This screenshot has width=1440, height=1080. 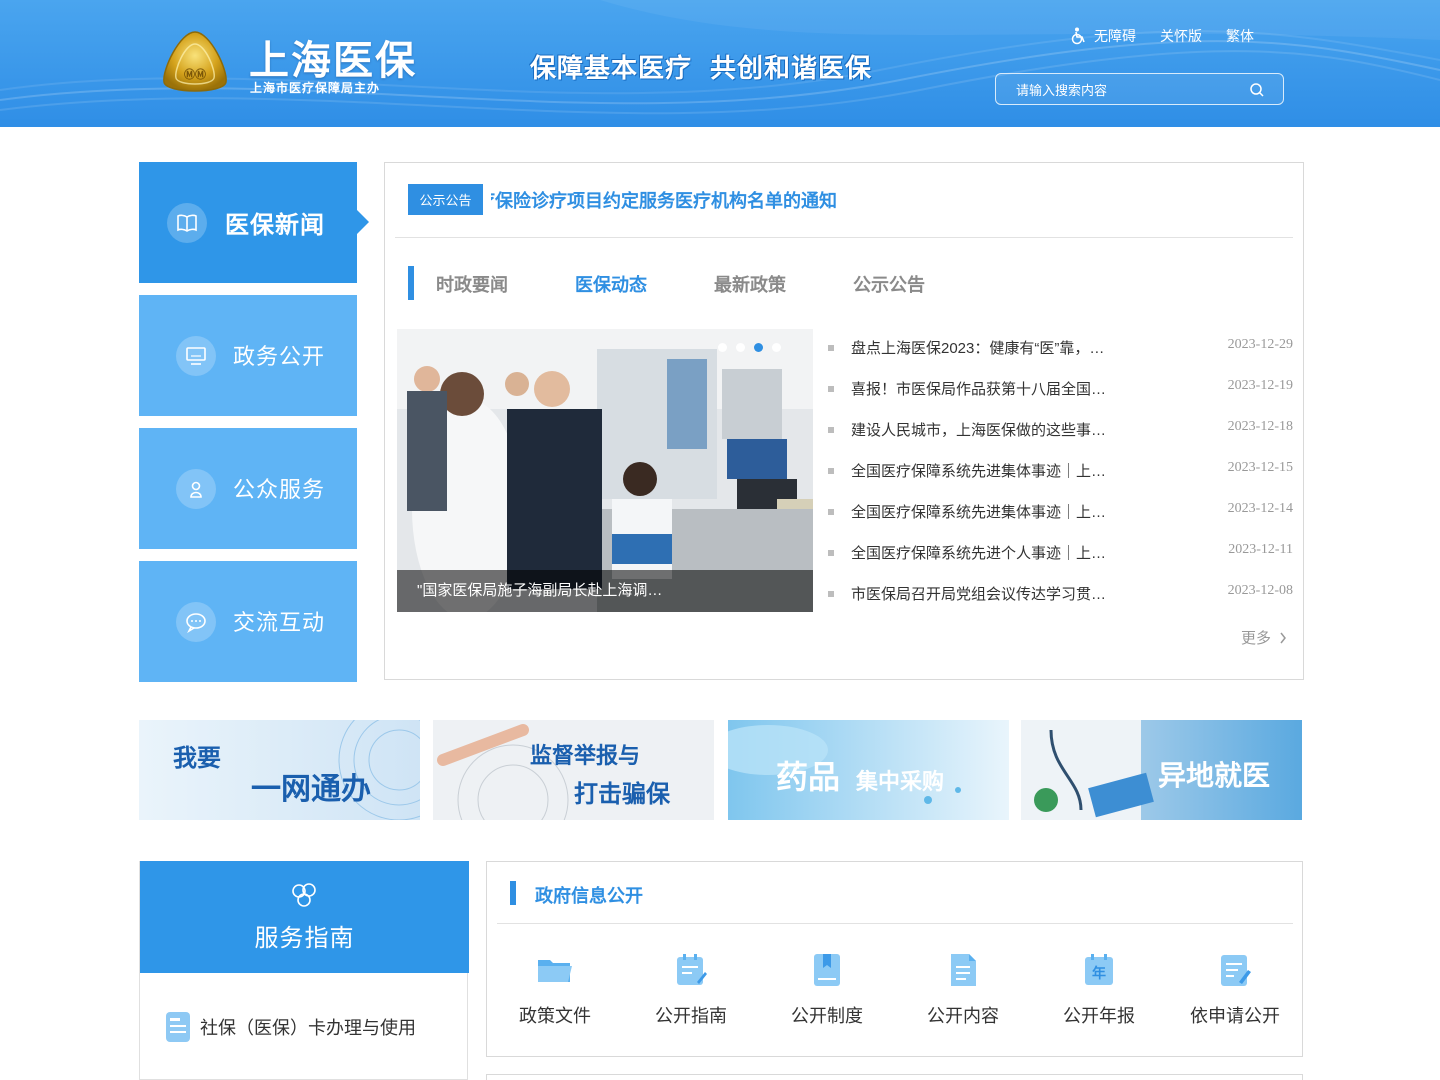 What do you see at coordinates (758, 347) in the screenshot?
I see `carousel-dot-active` at bounding box center [758, 347].